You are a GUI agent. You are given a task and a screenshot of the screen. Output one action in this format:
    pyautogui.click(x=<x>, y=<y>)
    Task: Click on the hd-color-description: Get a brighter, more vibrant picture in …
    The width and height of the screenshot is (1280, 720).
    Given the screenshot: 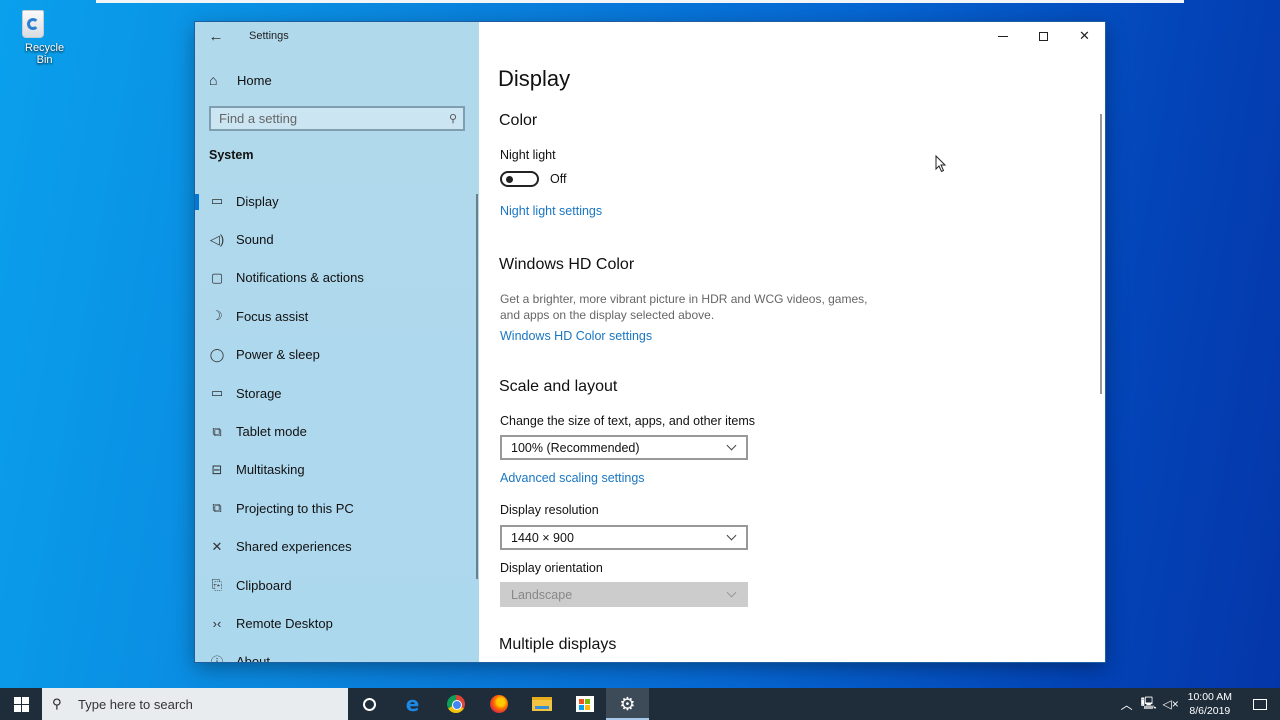 What is the action you would take?
    pyautogui.click(x=684, y=307)
    